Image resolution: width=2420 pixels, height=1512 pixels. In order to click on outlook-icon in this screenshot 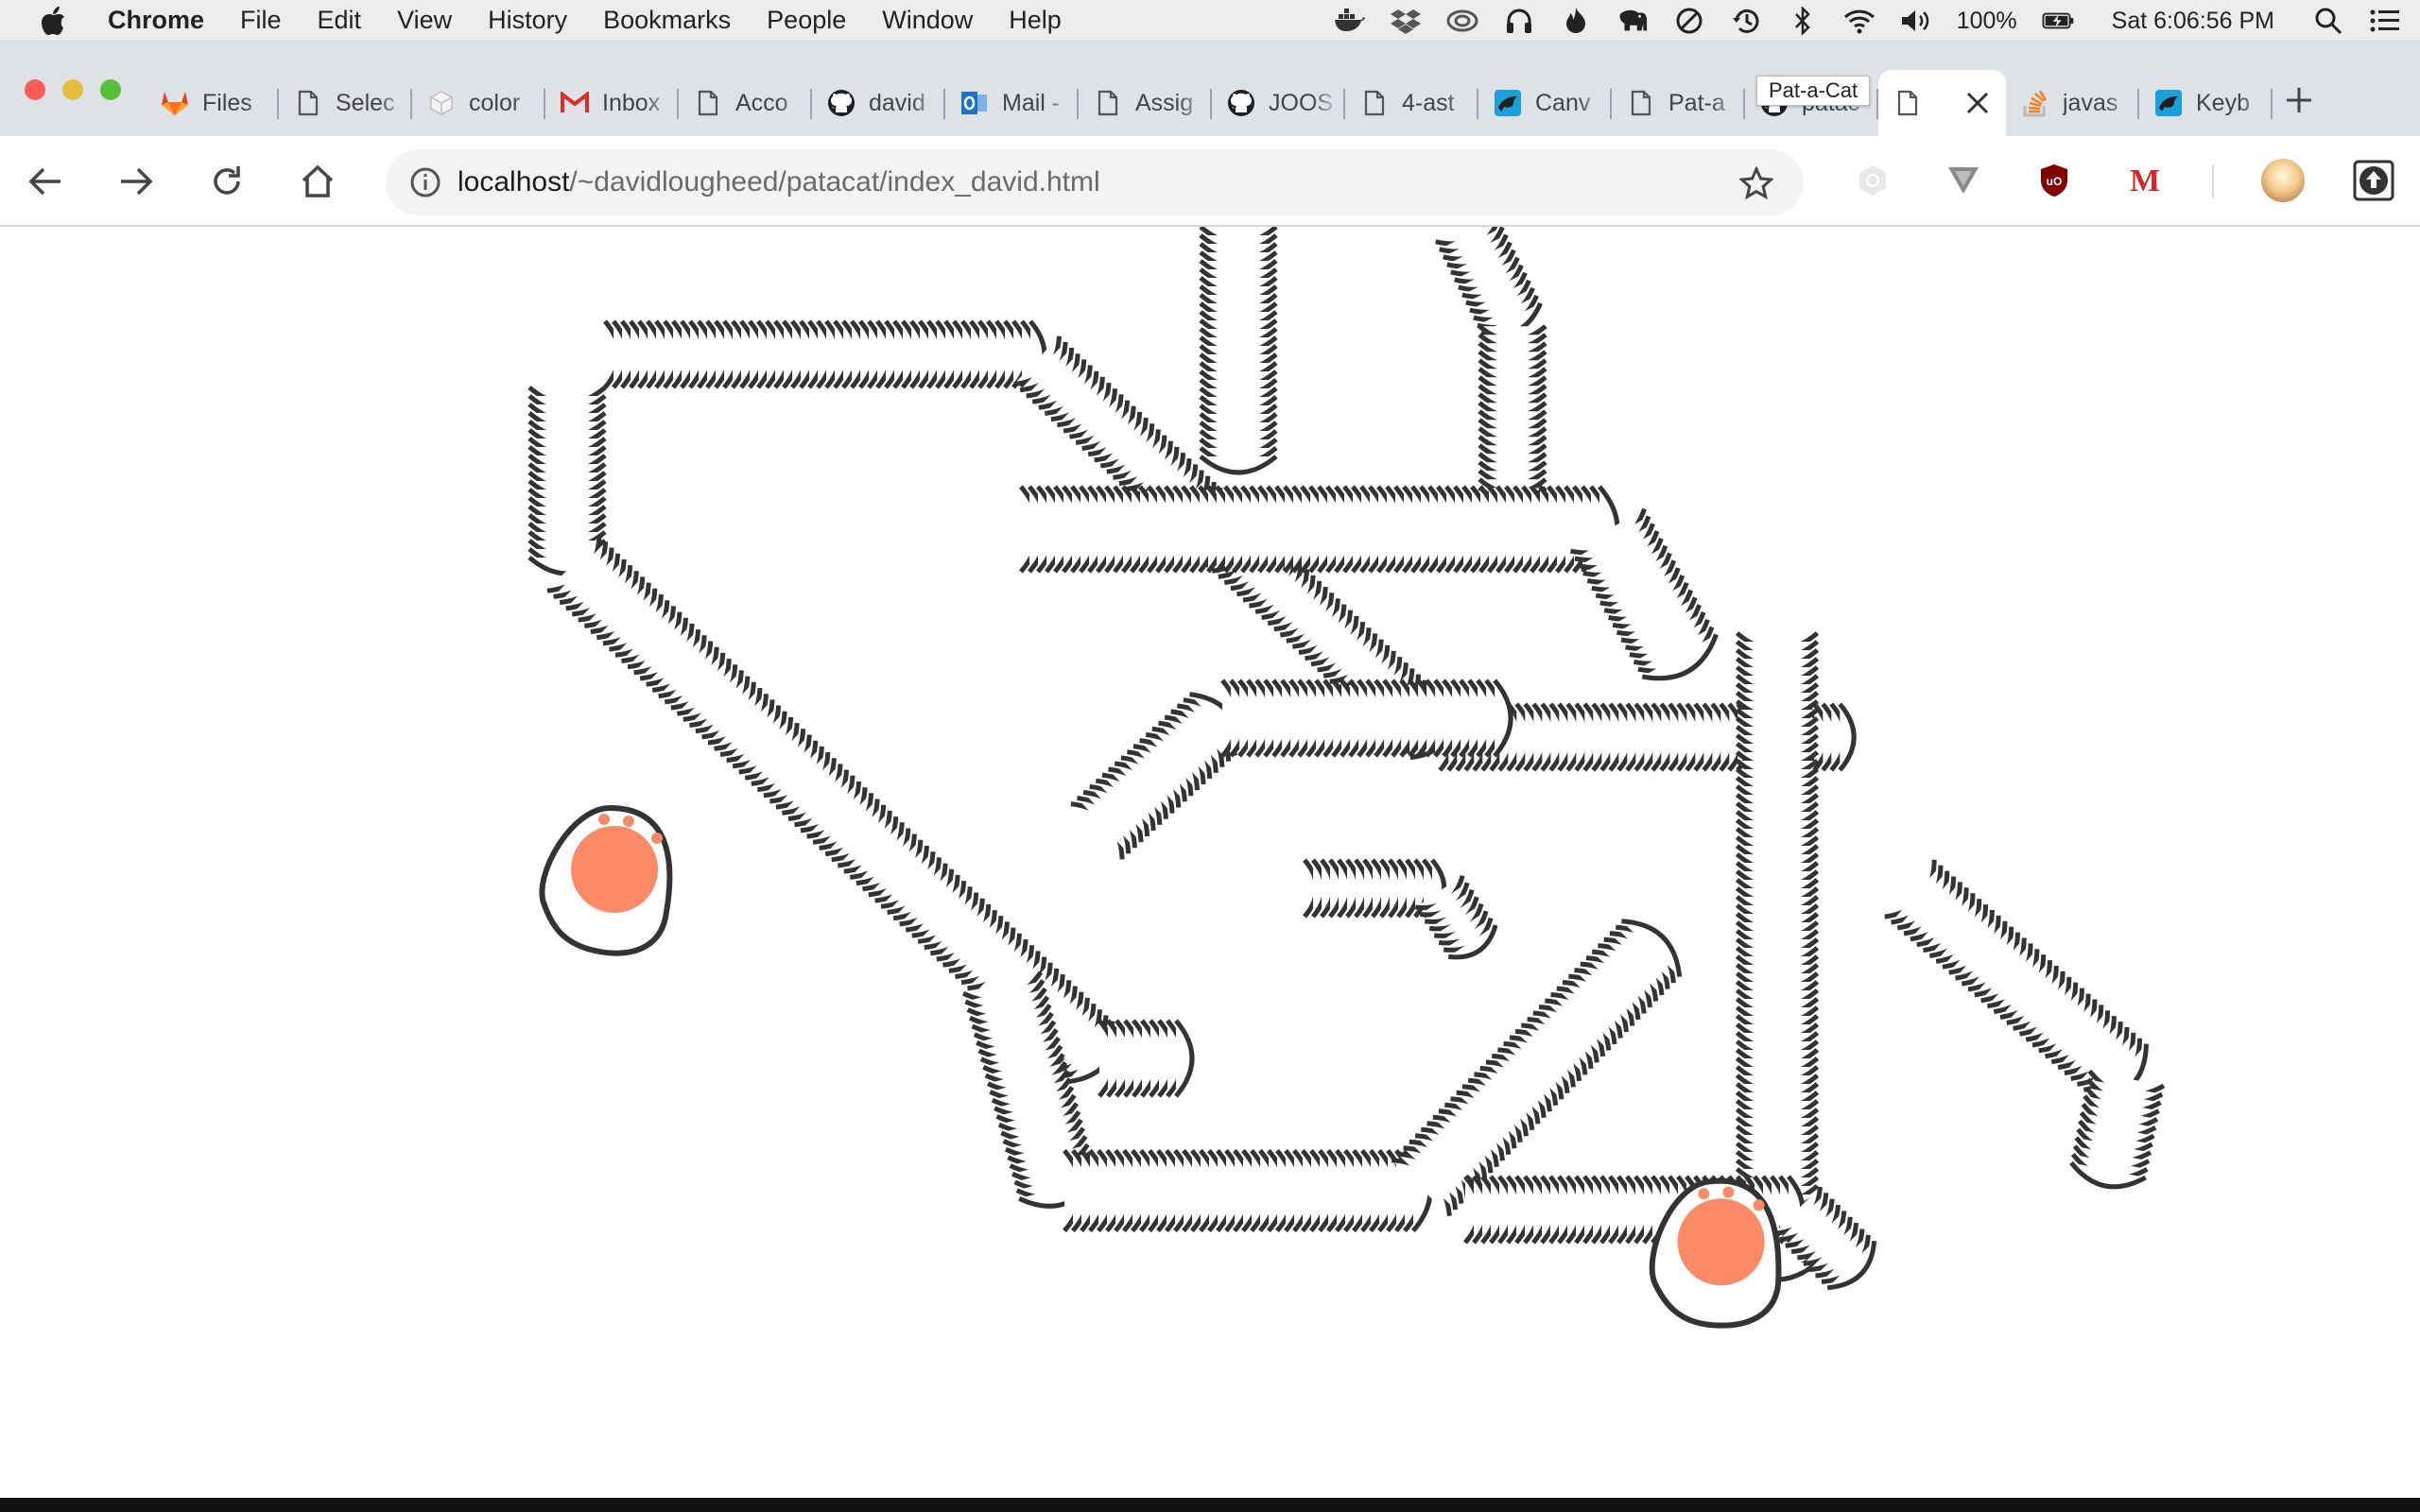, I will do `click(975, 103)`.